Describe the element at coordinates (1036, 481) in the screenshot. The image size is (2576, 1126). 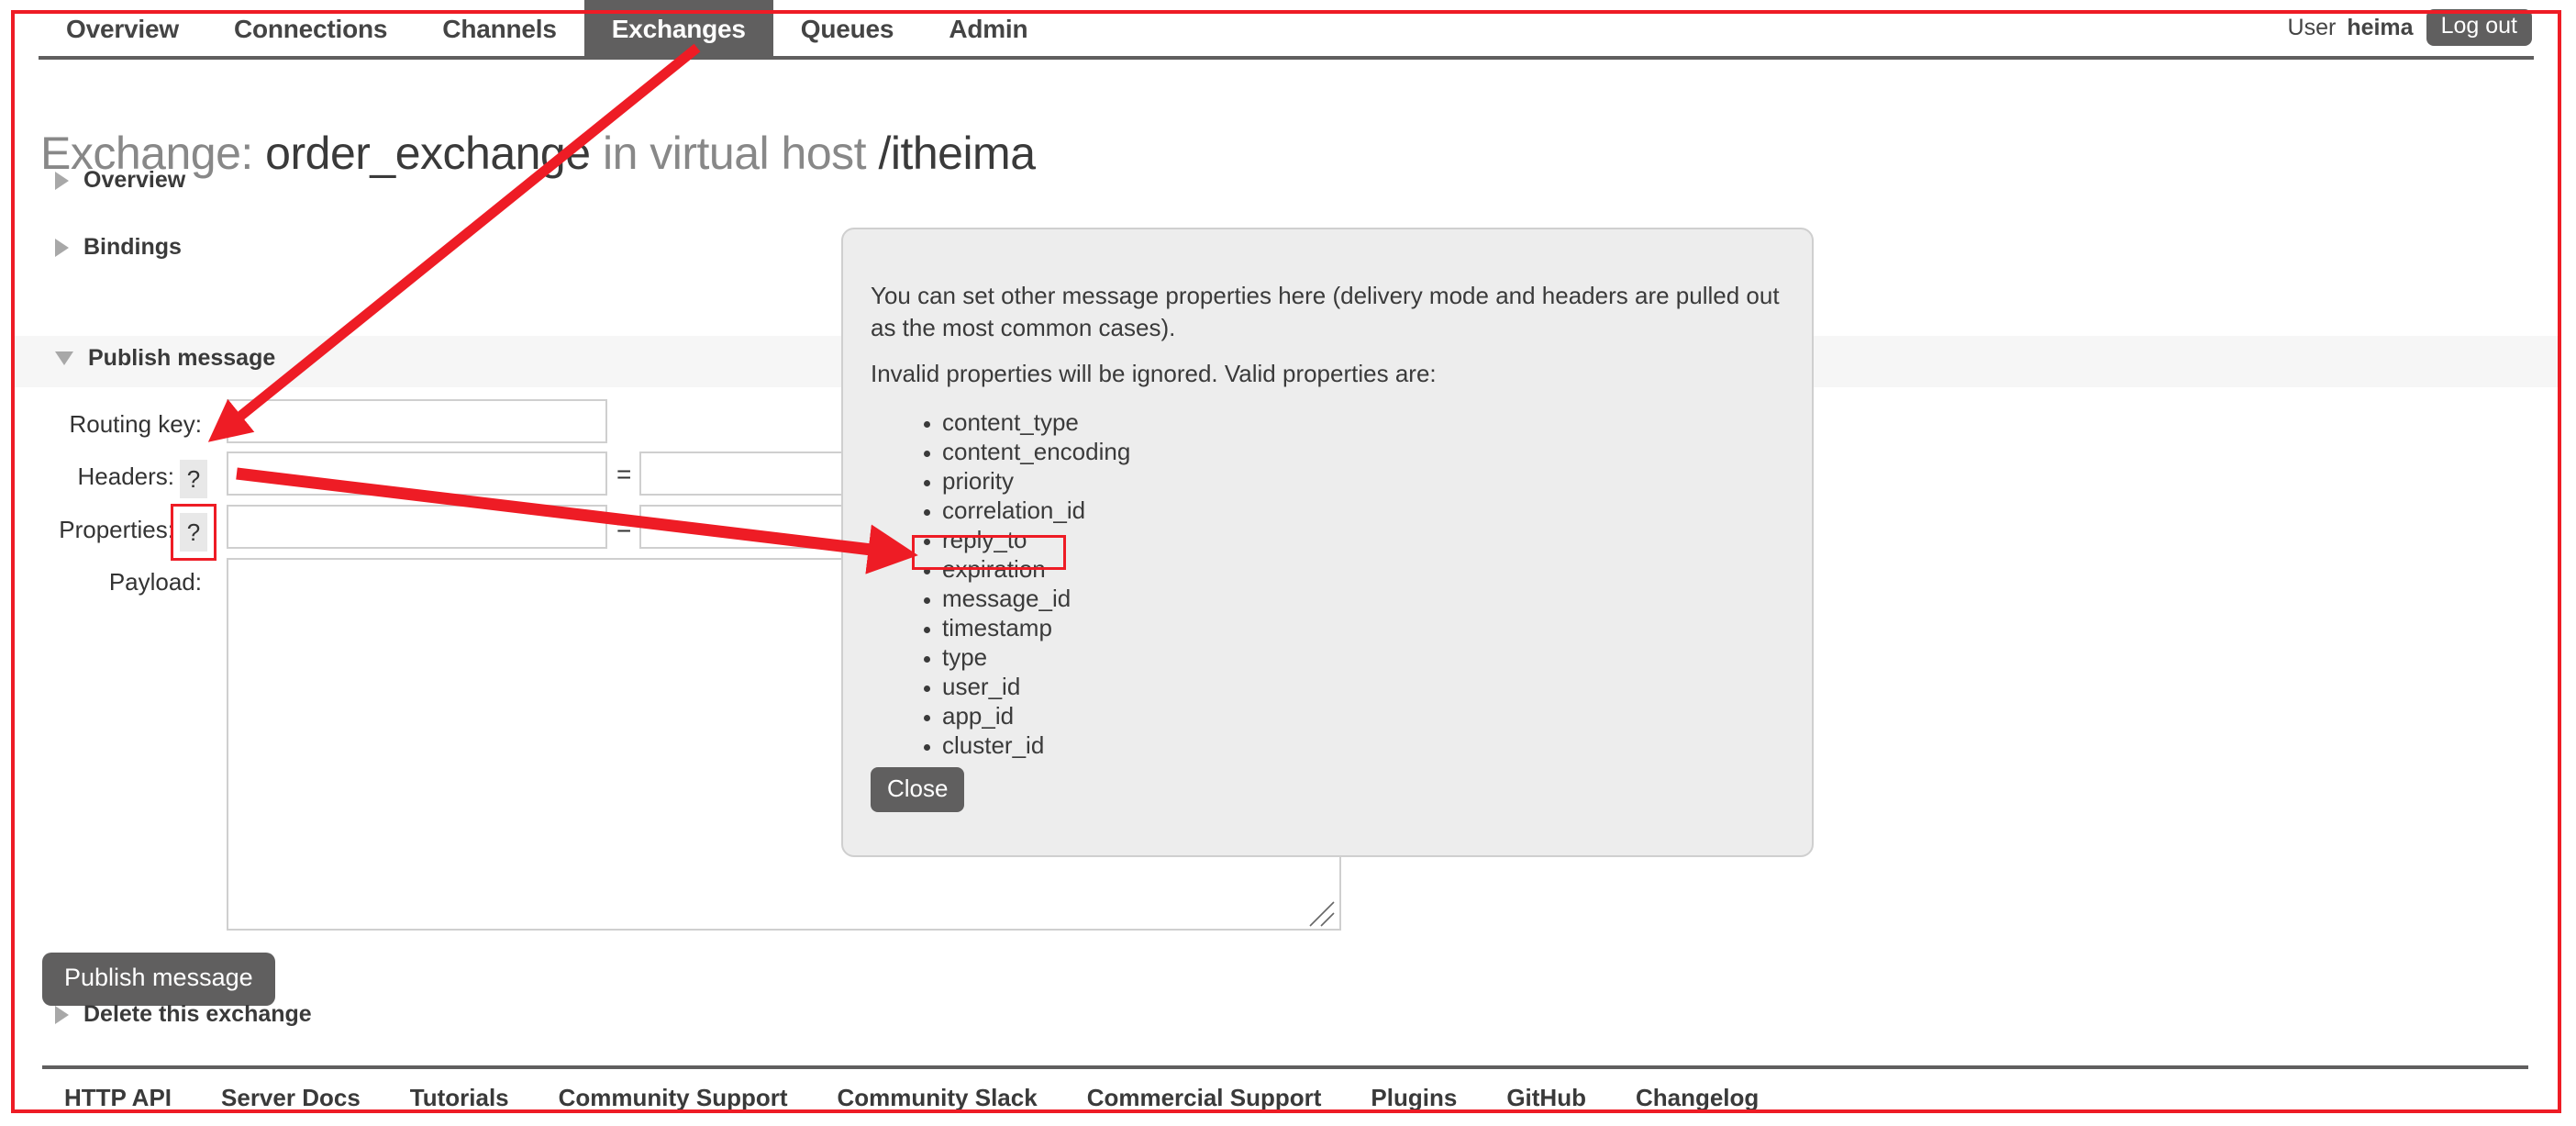
I see `list-item: priority` at that location.